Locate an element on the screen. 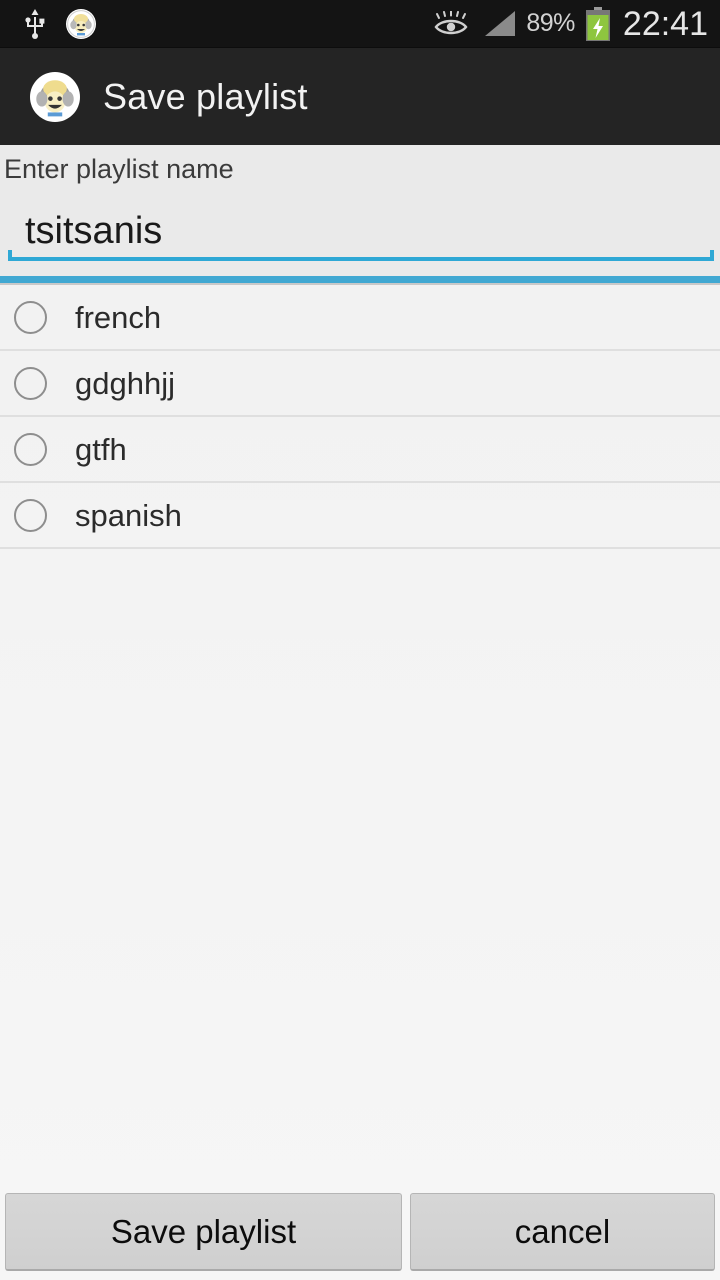 The width and height of the screenshot is (720, 1280). list-item-label: spanish is located at coordinates (128, 515).